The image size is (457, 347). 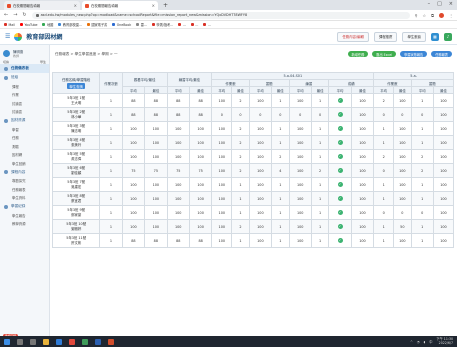 What do you see at coordinates (121, 25) in the screenshot?
I see `bookmark-item: OneBook` at bounding box center [121, 25].